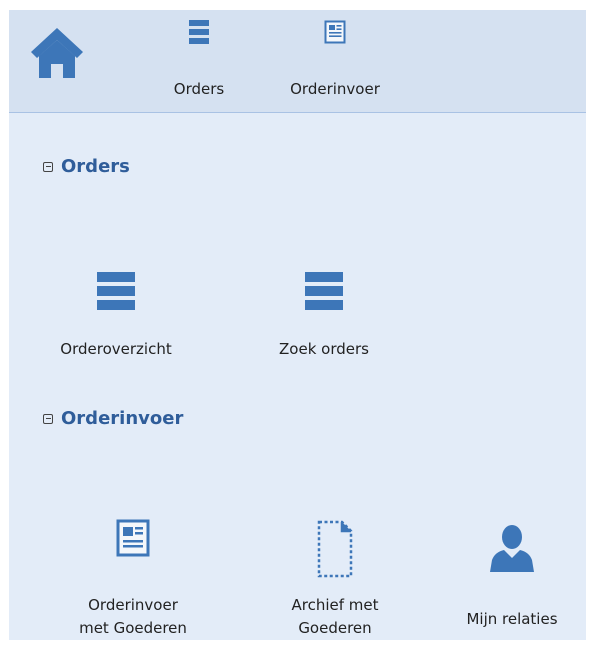  What do you see at coordinates (512, 579) in the screenshot?
I see `tile-mijn-relaties: Mijn relaties` at bounding box center [512, 579].